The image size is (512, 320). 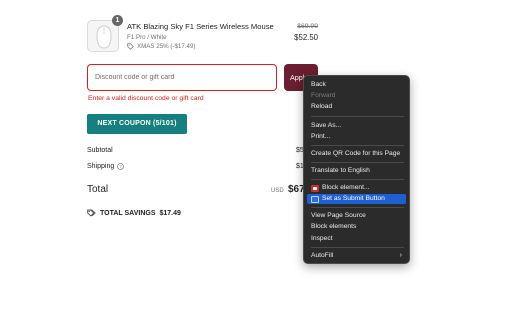 I want to click on menu-item-set-submit-button-label: Set as Submit Button, so click(x=353, y=198).